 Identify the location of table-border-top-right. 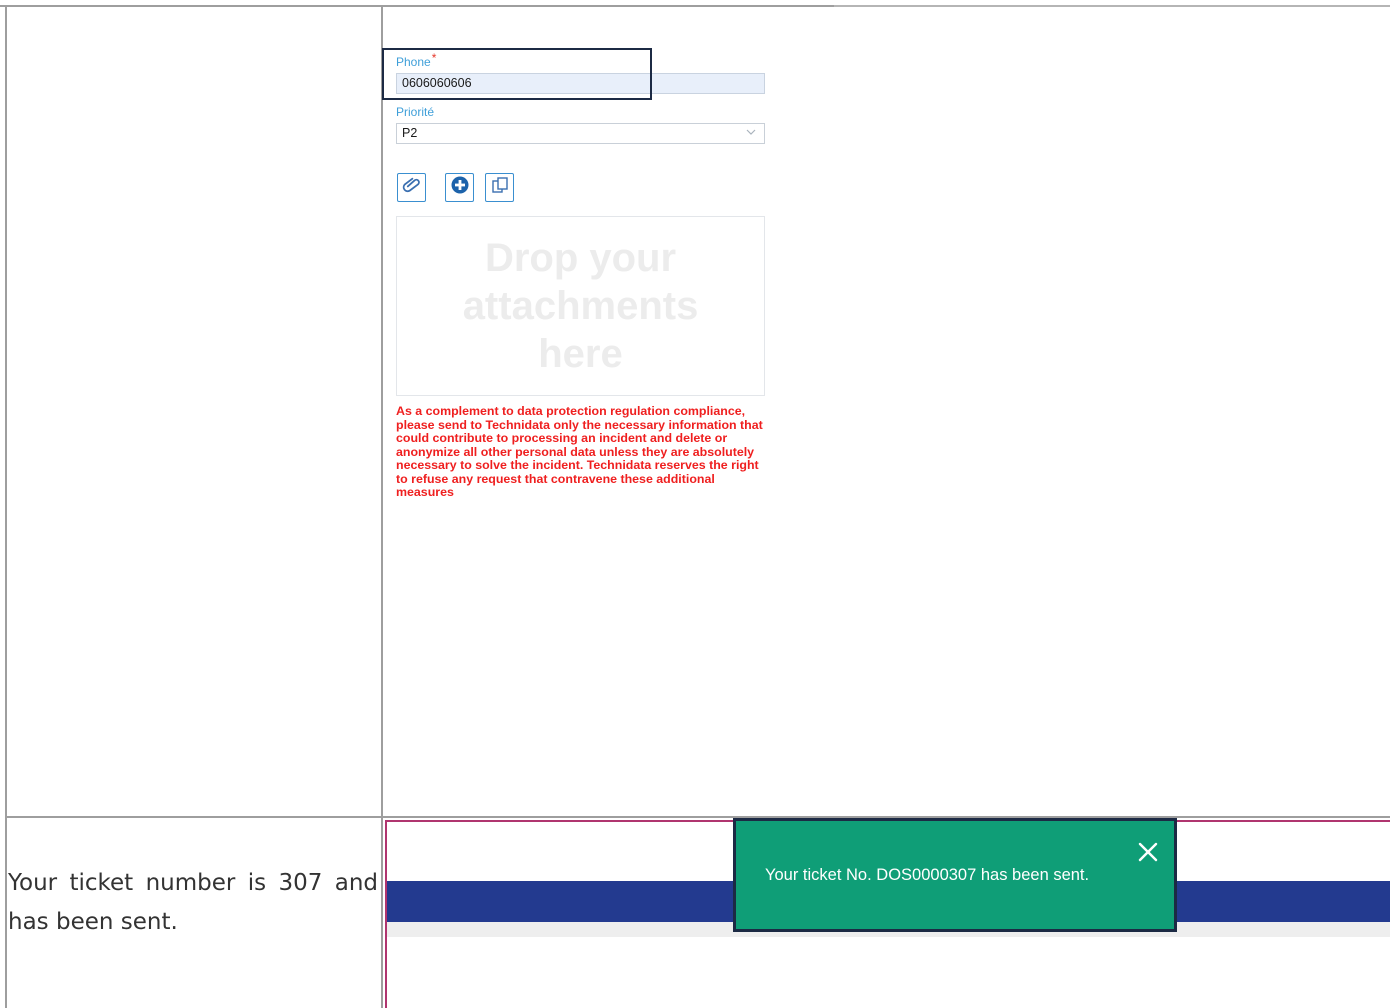
(1112, 6).